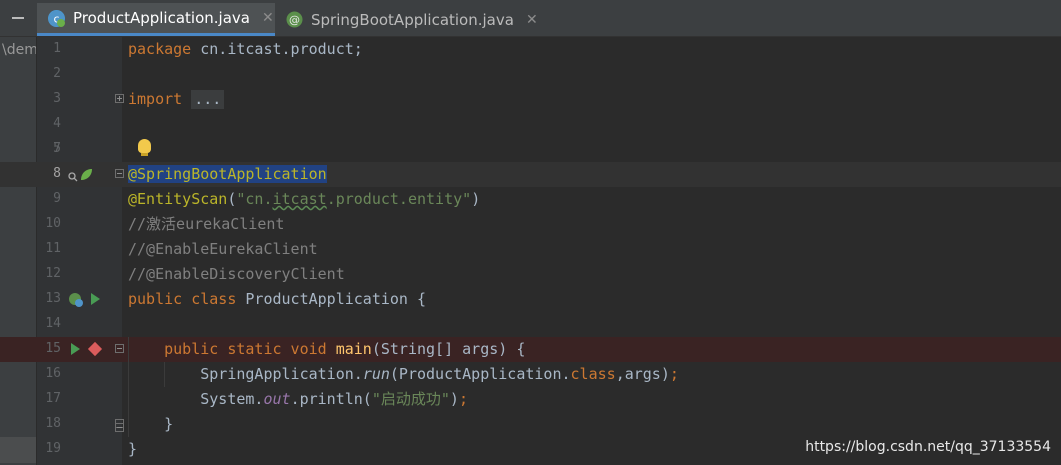 The image size is (1061, 465). Describe the element at coordinates (530, 399) in the screenshot. I see `code-line: 17 System.out.println("启动成功");` at that location.